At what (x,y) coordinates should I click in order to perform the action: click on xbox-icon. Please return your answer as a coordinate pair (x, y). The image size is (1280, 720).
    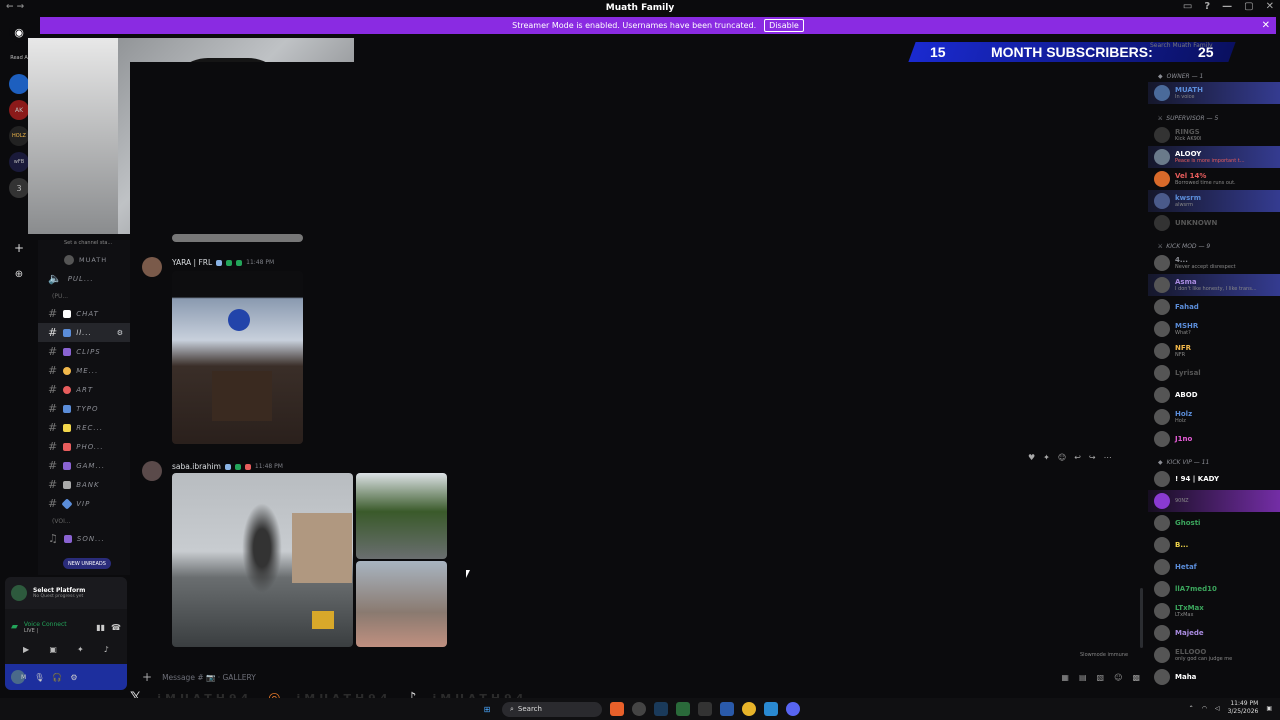
    Looking at the image, I should click on (683, 709).